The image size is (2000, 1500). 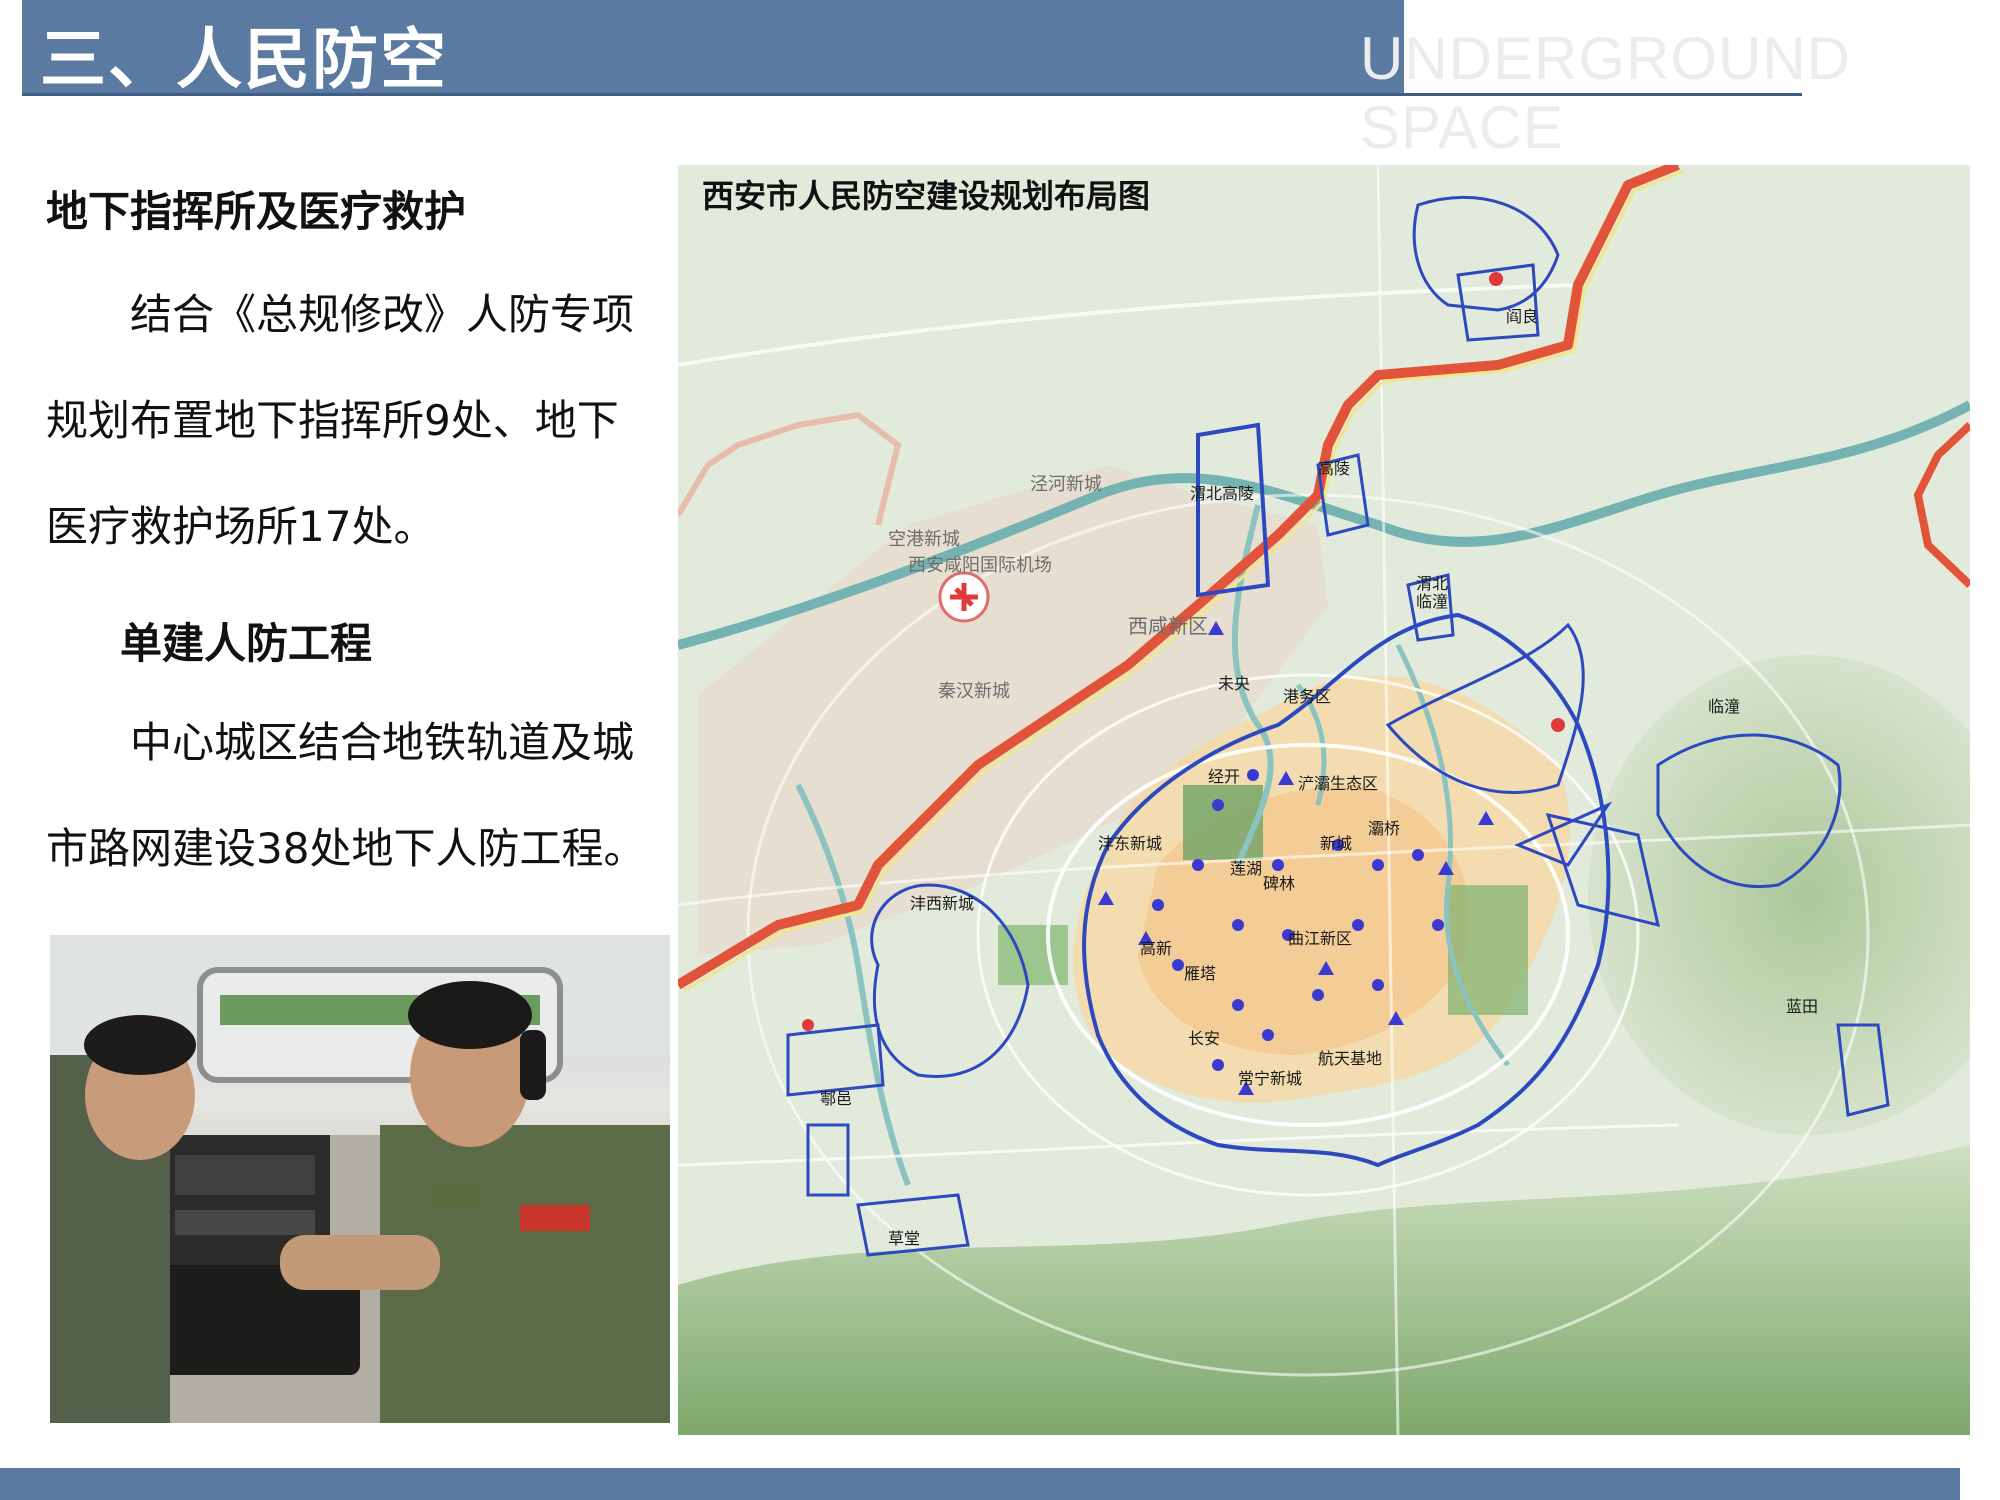 I want to click on map-label-qujiang: 曲江新区, so click(x=1320, y=938).